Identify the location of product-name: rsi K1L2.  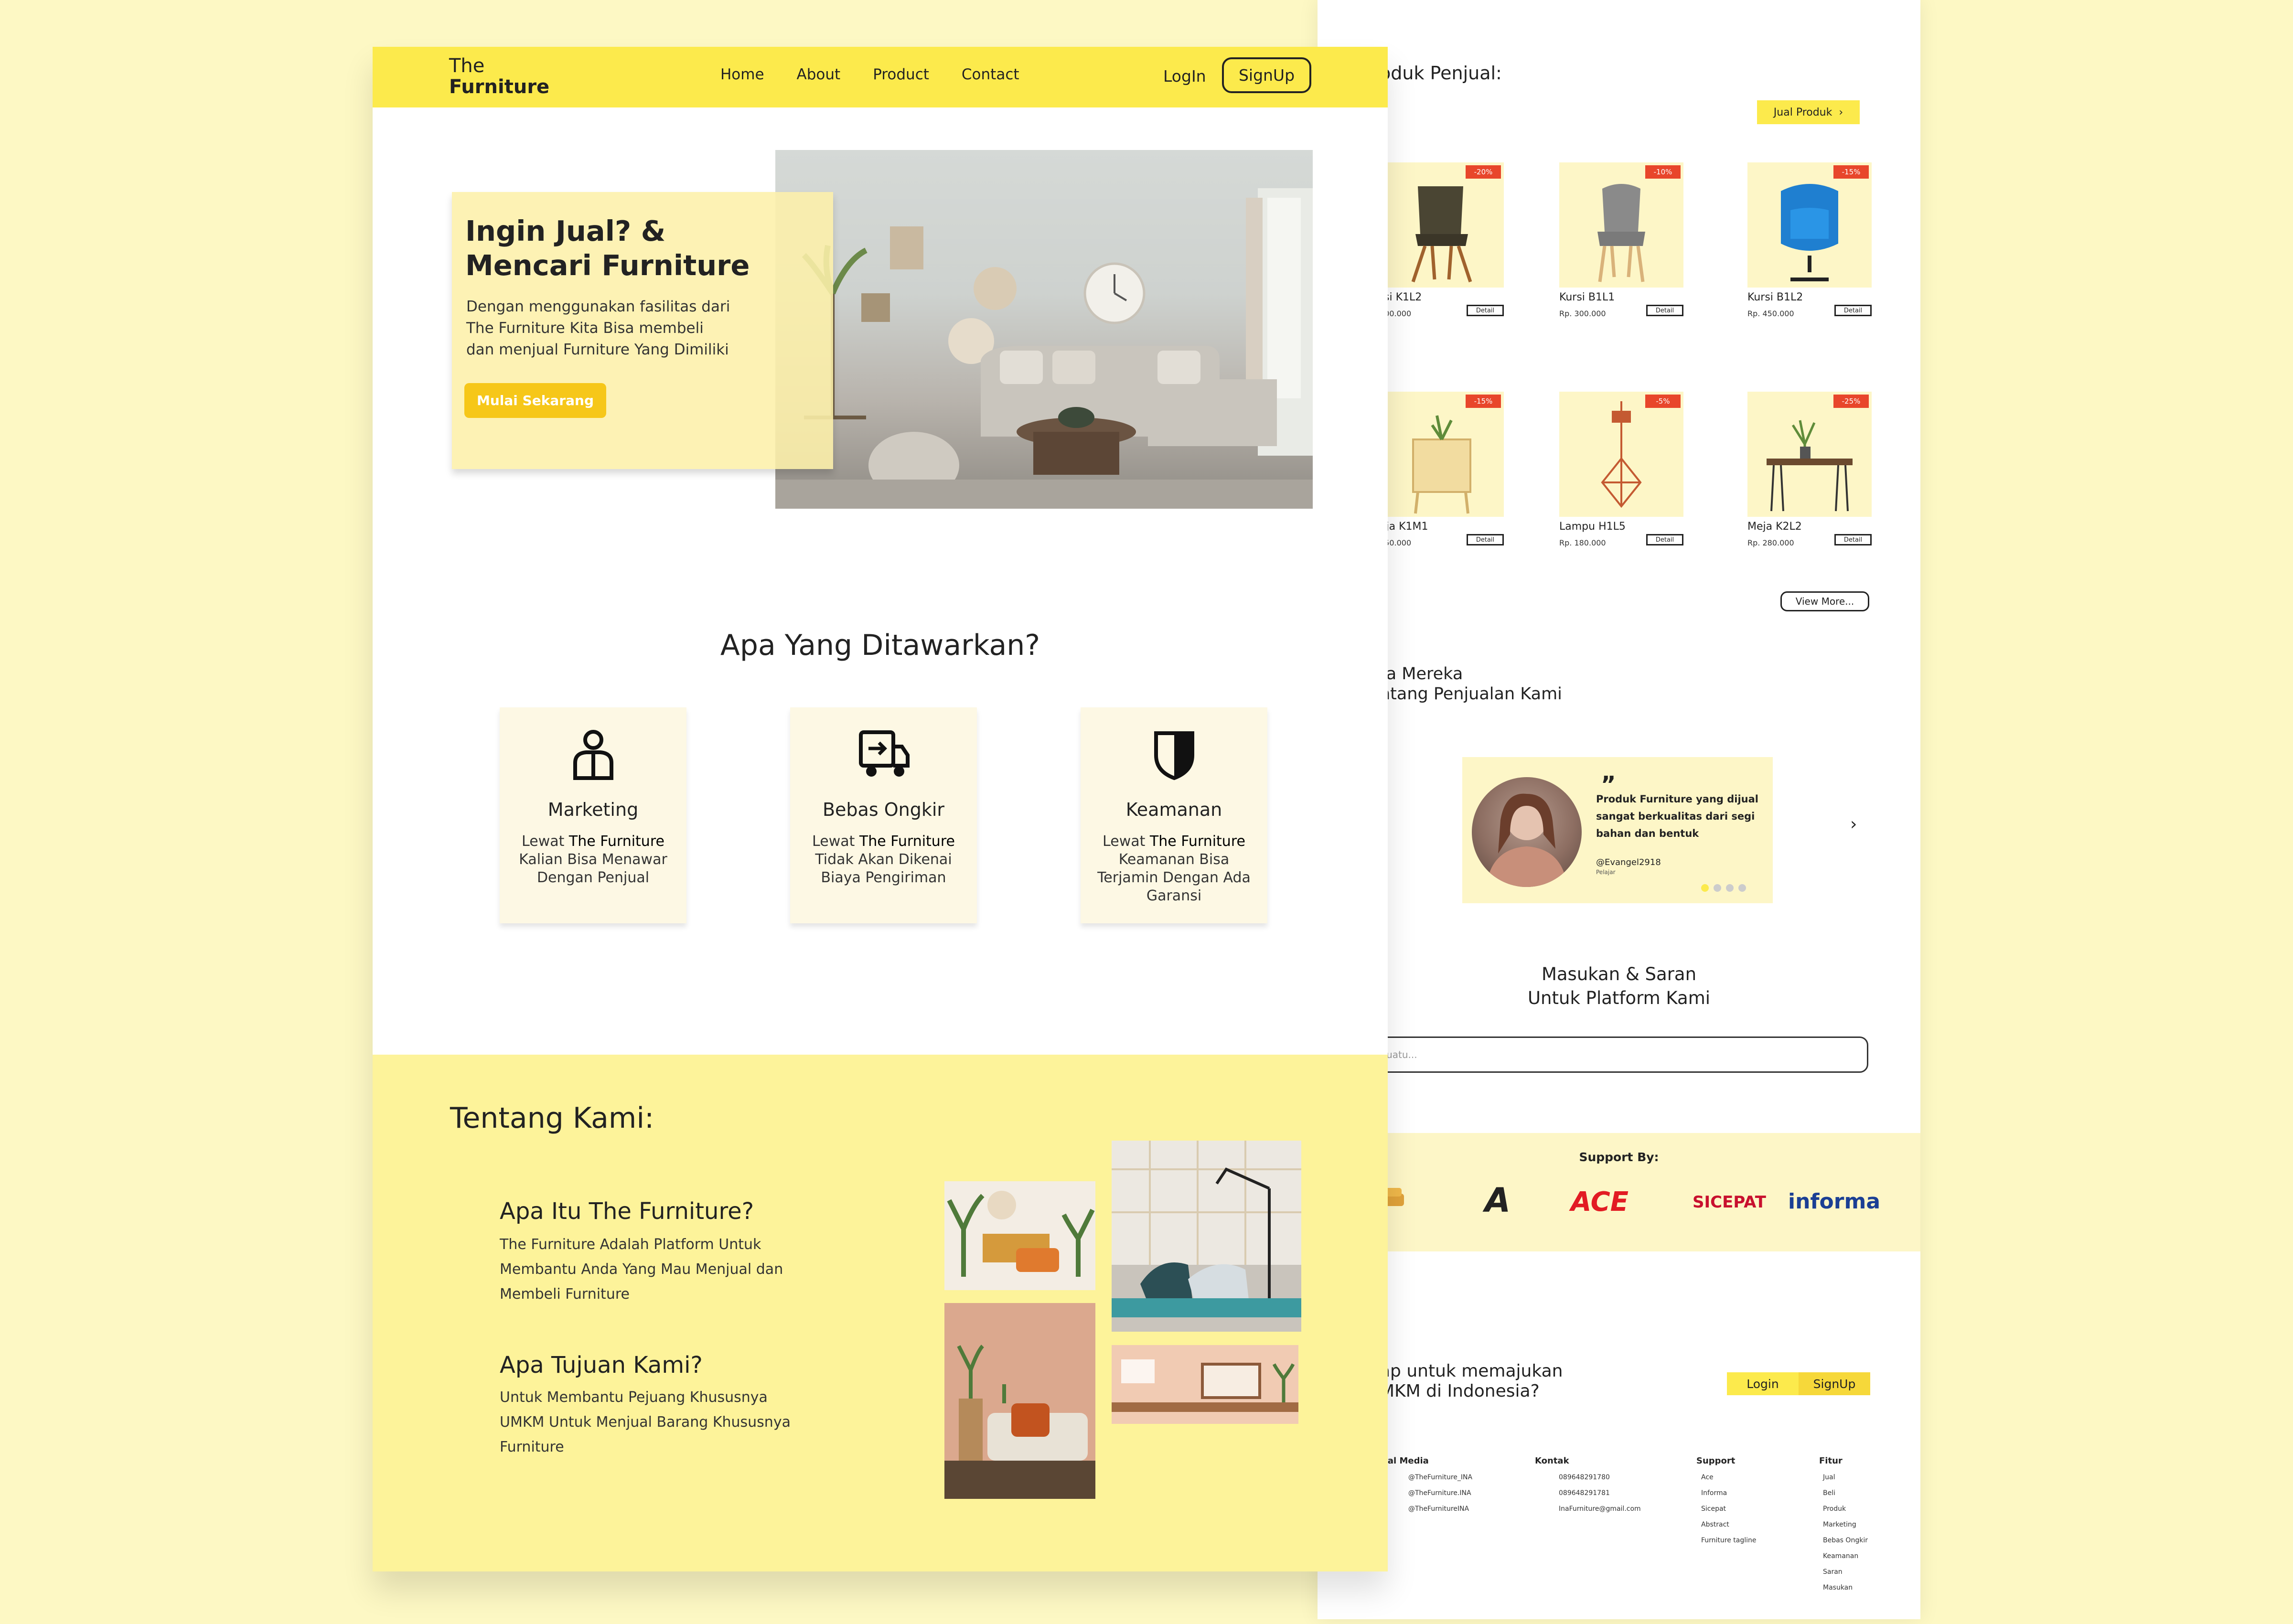
(1401, 297).